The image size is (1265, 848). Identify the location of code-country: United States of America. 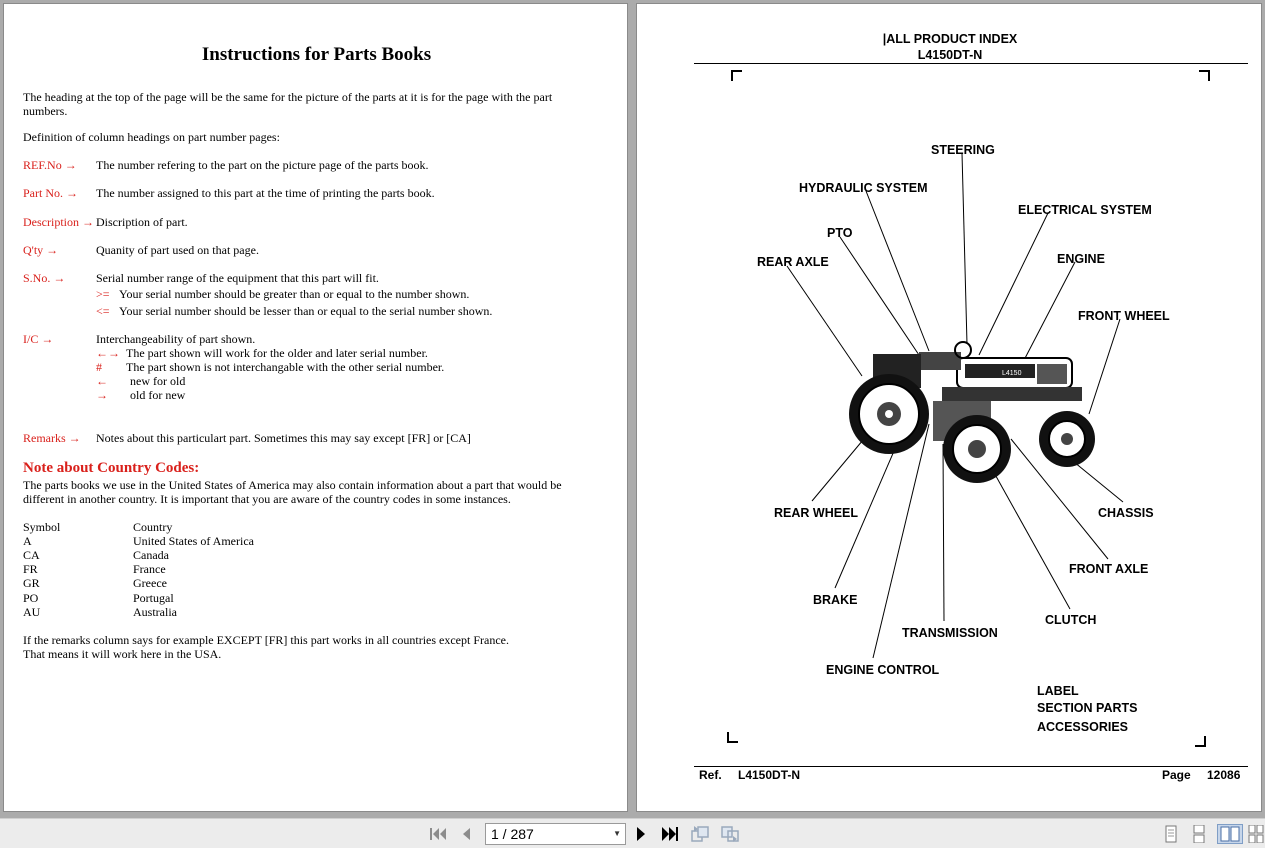
(193, 541).